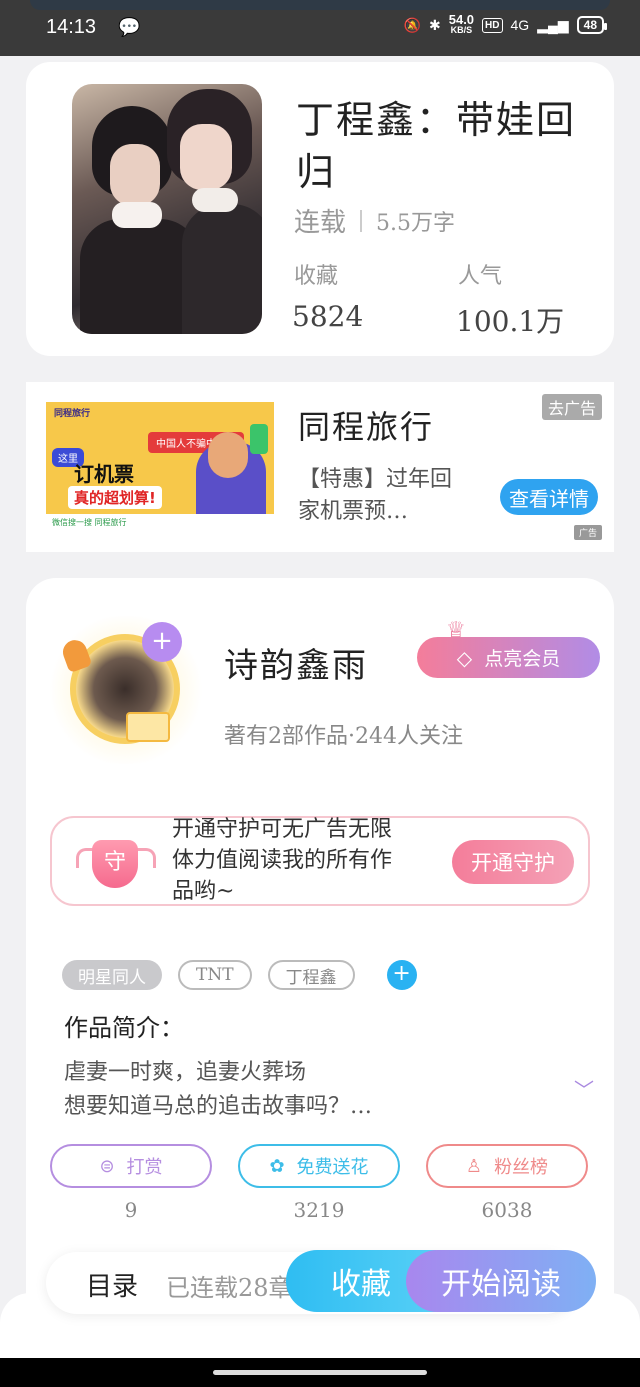 This screenshot has width=640, height=1387. What do you see at coordinates (513, 862) in the screenshot?
I see `enable-guard-button: 开通守护` at bounding box center [513, 862].